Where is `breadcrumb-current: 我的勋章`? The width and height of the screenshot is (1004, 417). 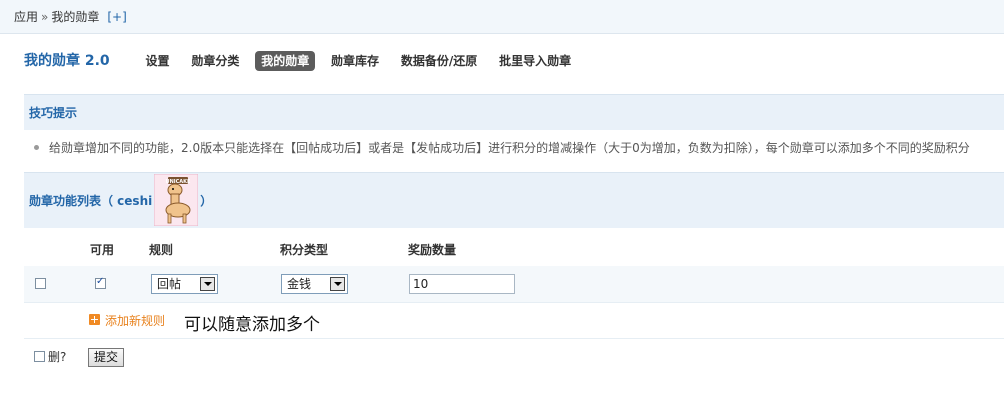 breadcrumb-current: 我的勋章 is located at coordinates (75, 17).